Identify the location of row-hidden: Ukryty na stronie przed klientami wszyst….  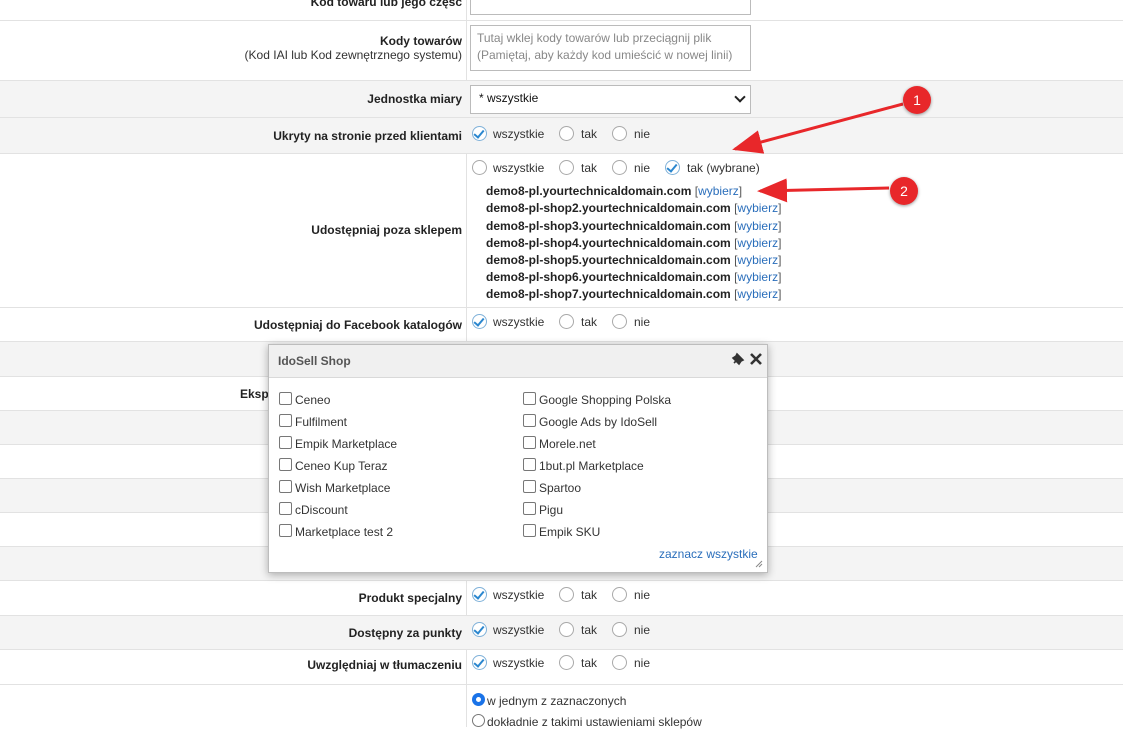
(561, 136).